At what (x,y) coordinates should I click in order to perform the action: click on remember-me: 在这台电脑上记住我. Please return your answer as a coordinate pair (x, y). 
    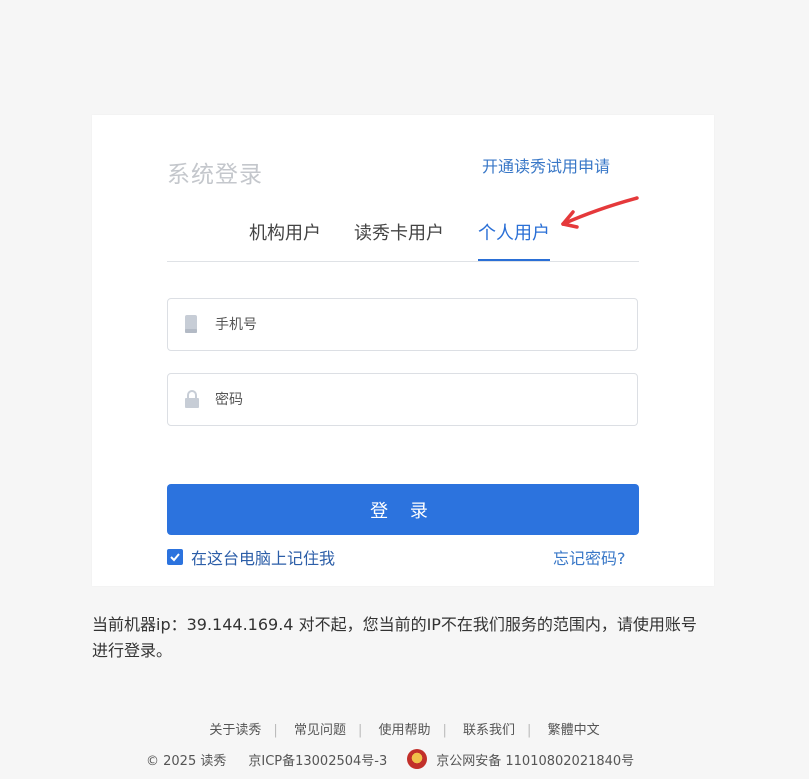
    Looking at the image, I should click on (251, 557).